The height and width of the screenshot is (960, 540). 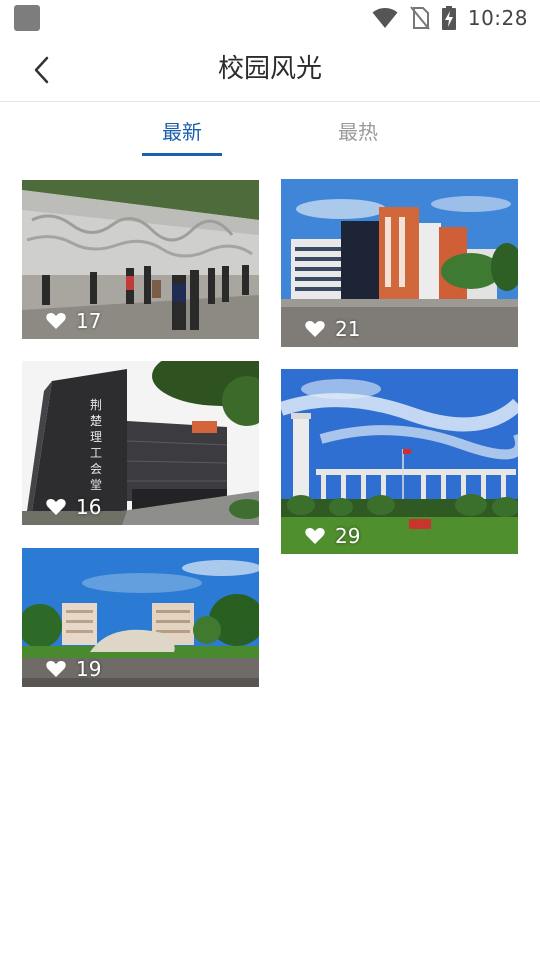 What do you see at coordinates (27, 18) in the screenshot?
I see `app-icon` at bounding box center [27, 18].